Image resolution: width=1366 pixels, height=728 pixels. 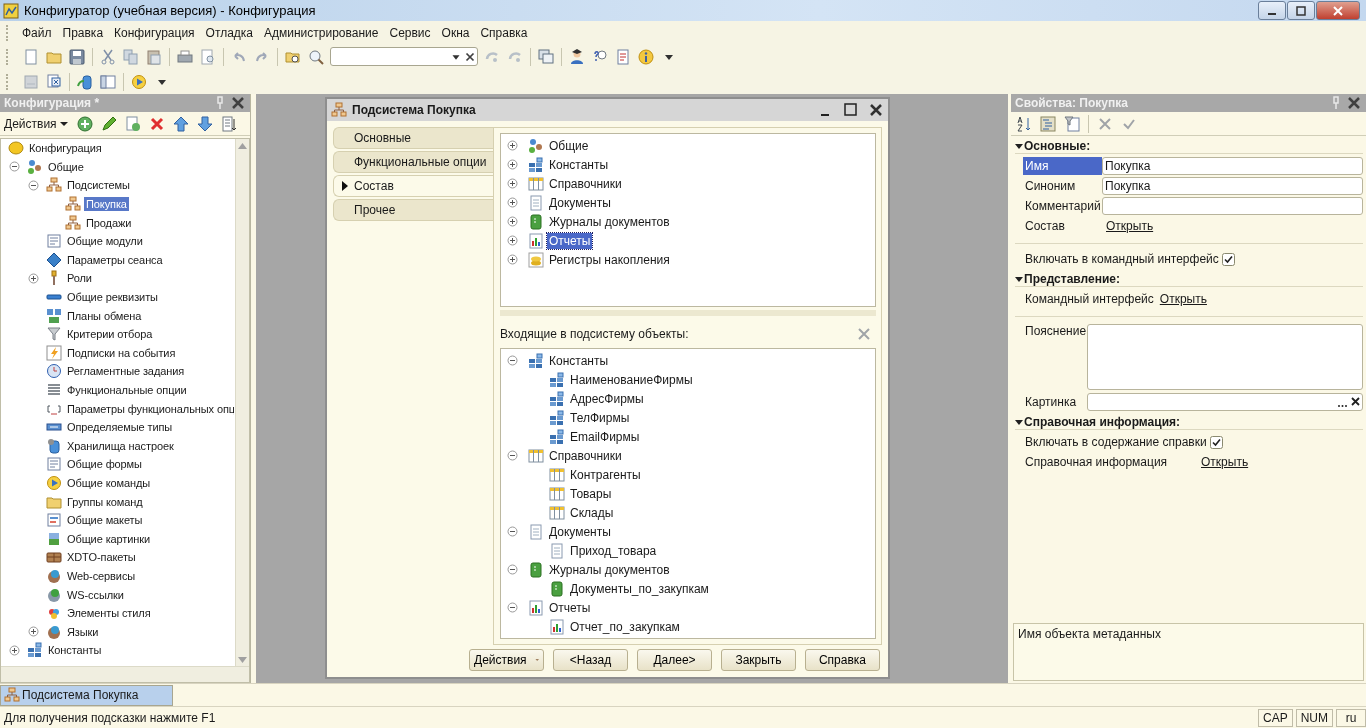 I want to click on tree-item: Конфигурация, so click(x=65, y=148).